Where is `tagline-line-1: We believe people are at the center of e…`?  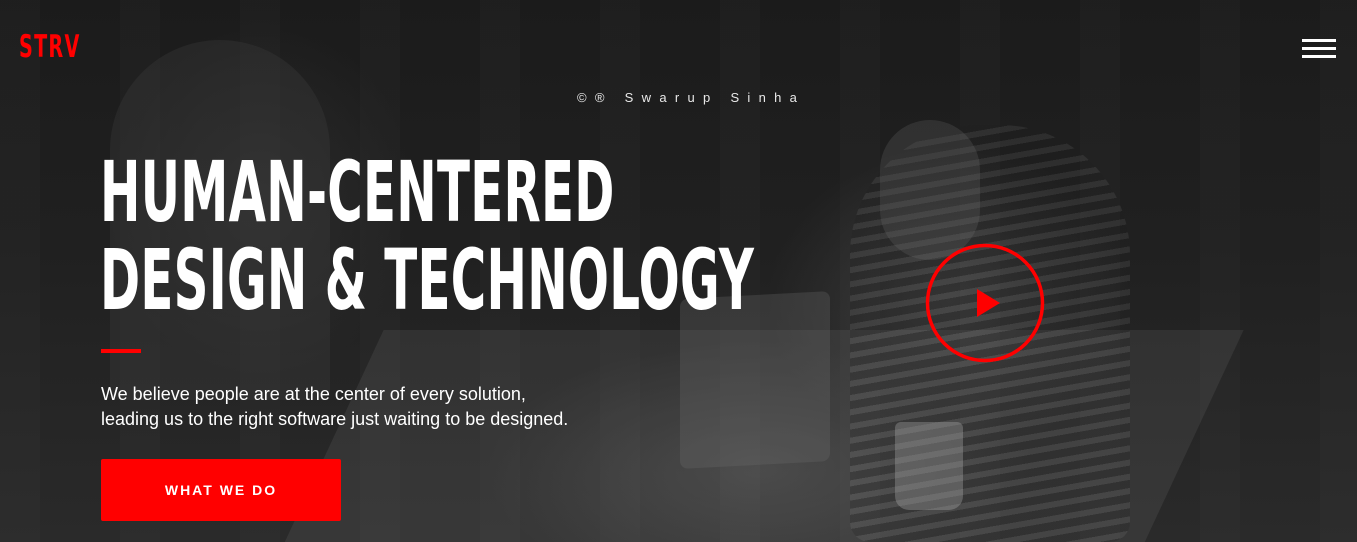
tagline-line-1: We believe people are at the center of e… is located at coordinates (313, 394).